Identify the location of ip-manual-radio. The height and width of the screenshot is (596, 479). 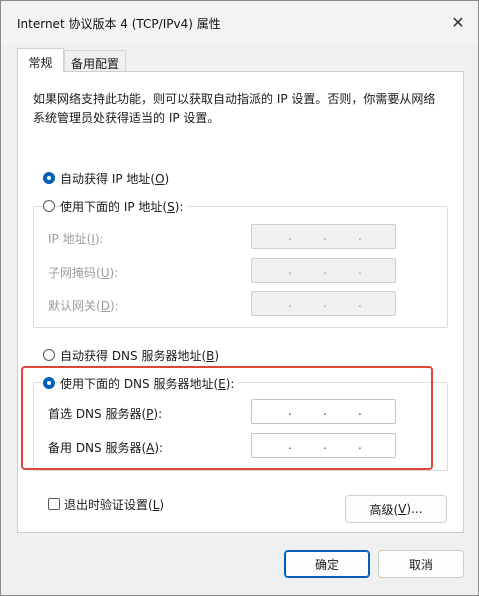
(49, 206).